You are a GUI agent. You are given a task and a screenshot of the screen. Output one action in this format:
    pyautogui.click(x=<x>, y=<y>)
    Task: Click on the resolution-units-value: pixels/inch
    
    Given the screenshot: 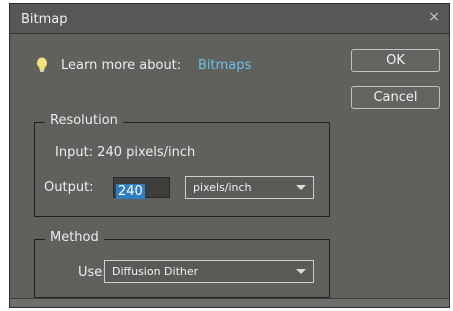 What is the action you would take?
    pyautogui.click(x=222, y=187)
    